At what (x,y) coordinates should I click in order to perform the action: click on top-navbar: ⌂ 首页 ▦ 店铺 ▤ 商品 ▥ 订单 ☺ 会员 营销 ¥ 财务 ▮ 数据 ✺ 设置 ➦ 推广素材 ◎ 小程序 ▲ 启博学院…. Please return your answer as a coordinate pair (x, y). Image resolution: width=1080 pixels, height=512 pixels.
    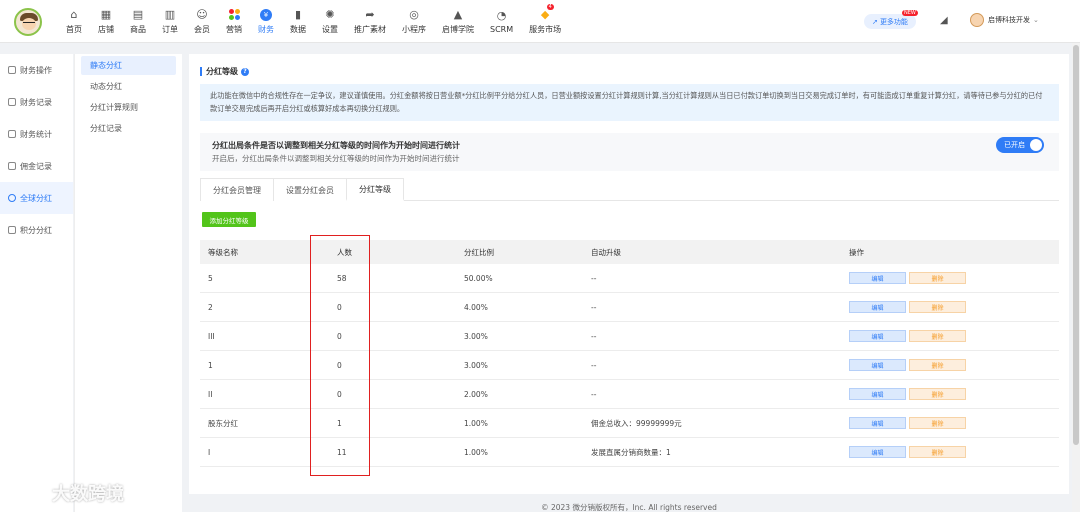
    Looking at the image, I should click on (540, 21).